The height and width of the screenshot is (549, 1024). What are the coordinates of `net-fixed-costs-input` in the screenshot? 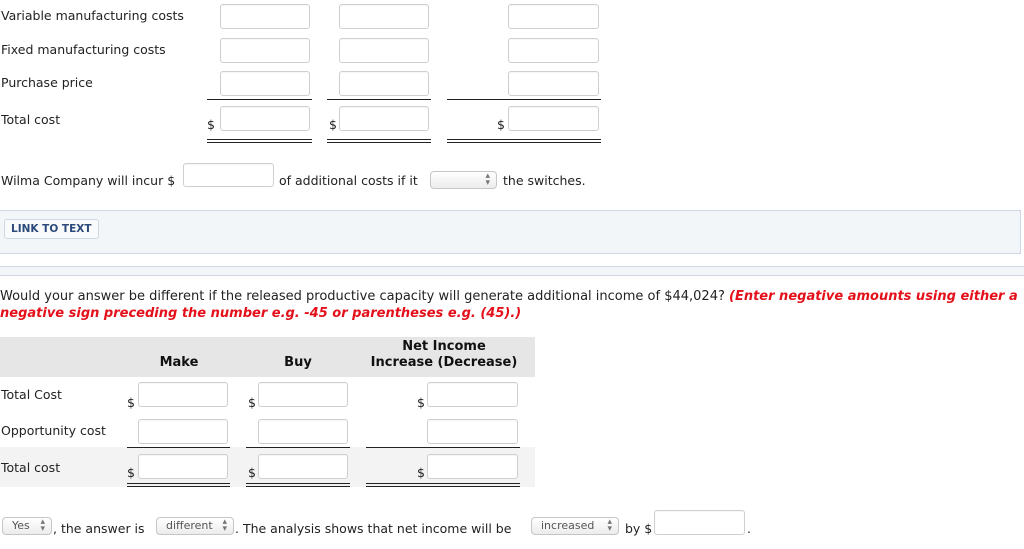 It's located at (553, 50).